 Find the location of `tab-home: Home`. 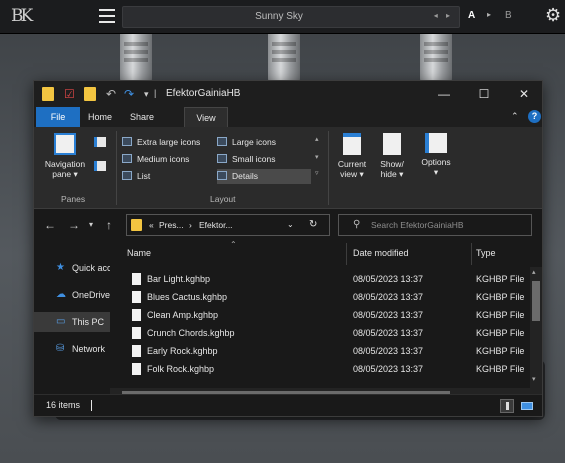

tab-home: Home is located at coordinates (100, 117).